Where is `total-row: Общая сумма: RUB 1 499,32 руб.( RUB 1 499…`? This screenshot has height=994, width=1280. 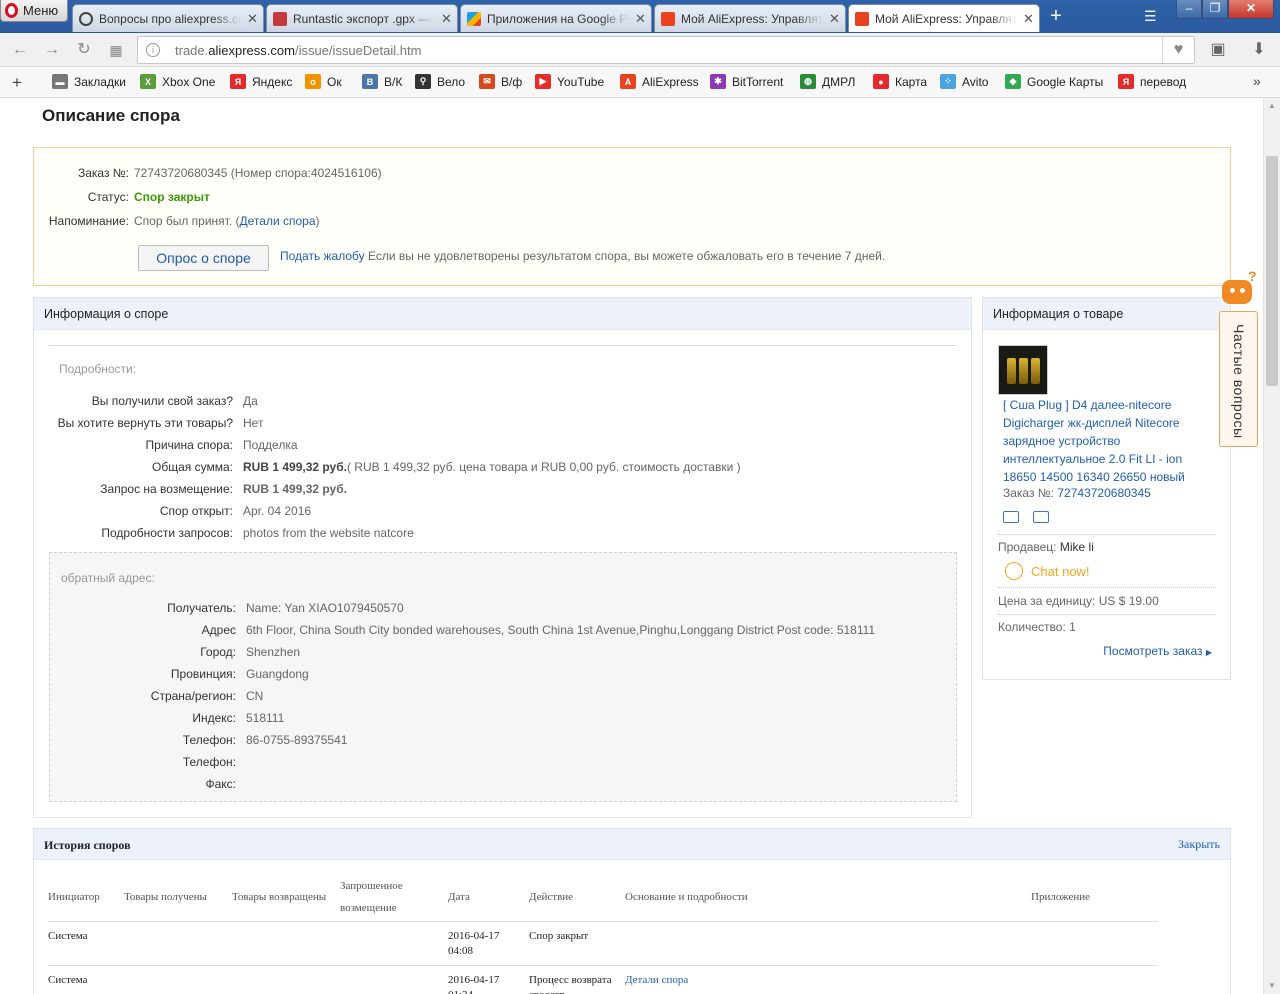 total-row: Общая сумма: RUB 1 499,32 руб.( RUB 1 499… is located at coordinates (446, 467).